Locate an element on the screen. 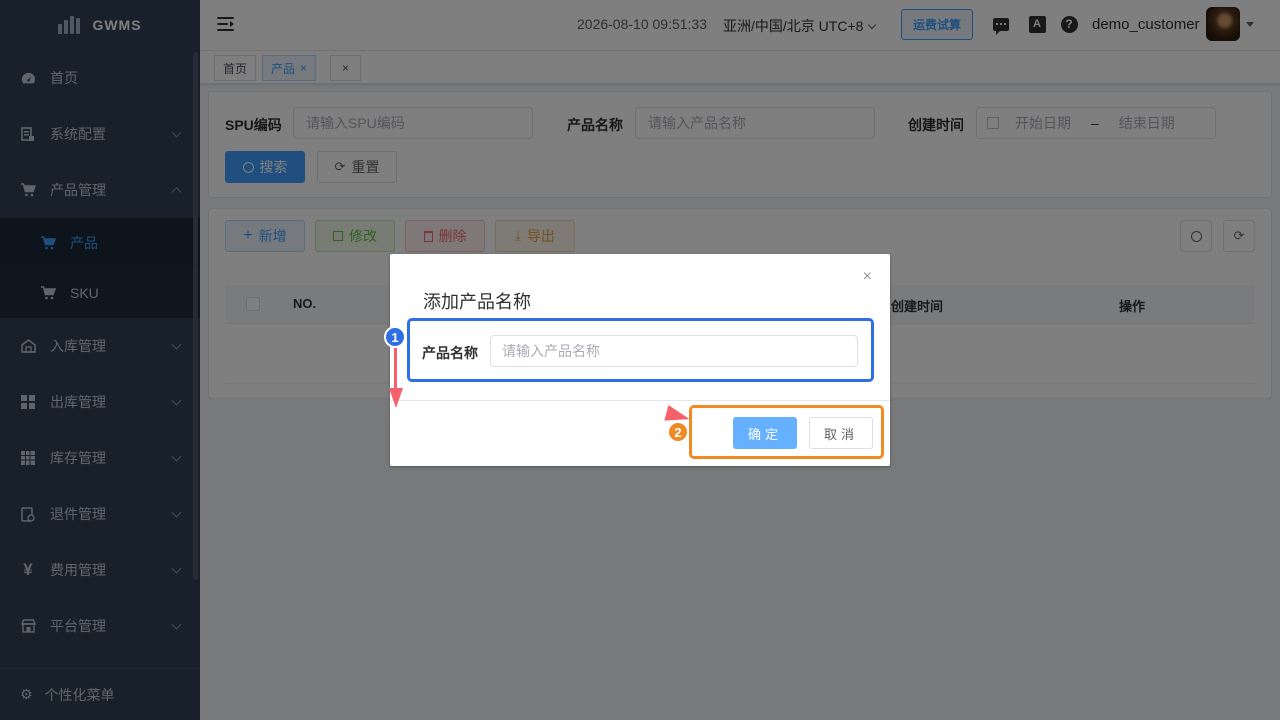  dialog-divider is located at coordinates (640, 400).